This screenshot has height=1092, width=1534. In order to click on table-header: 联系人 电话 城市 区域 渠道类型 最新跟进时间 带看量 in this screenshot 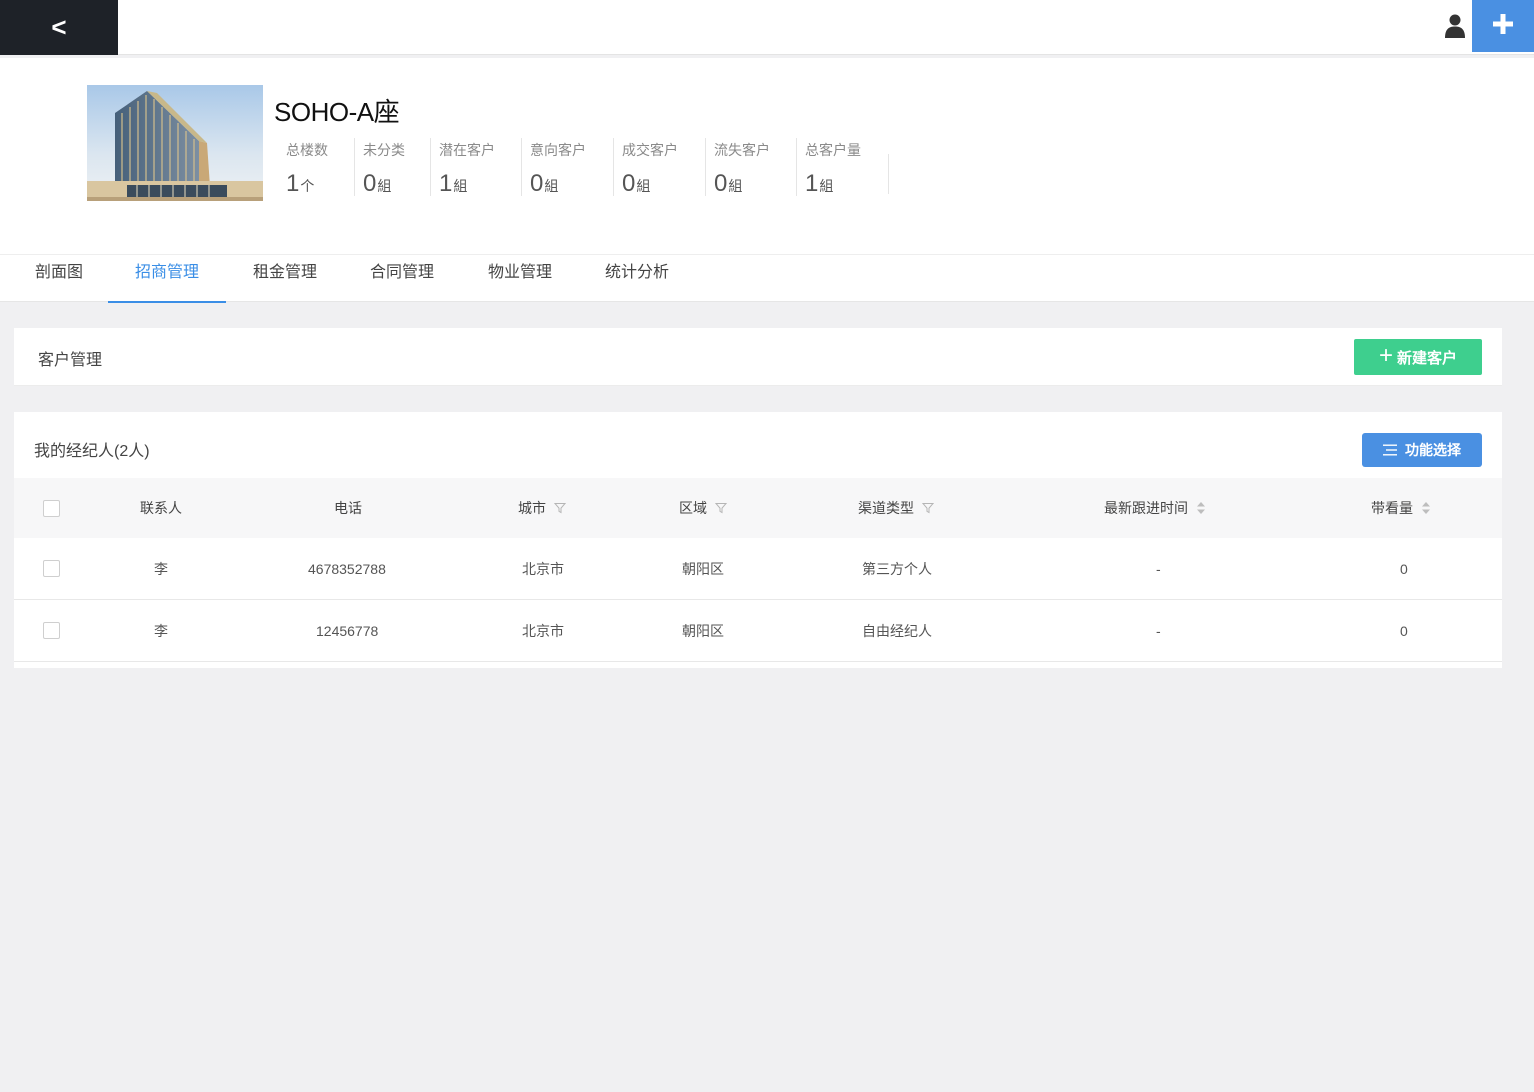, I will do `click(758, 508)`.